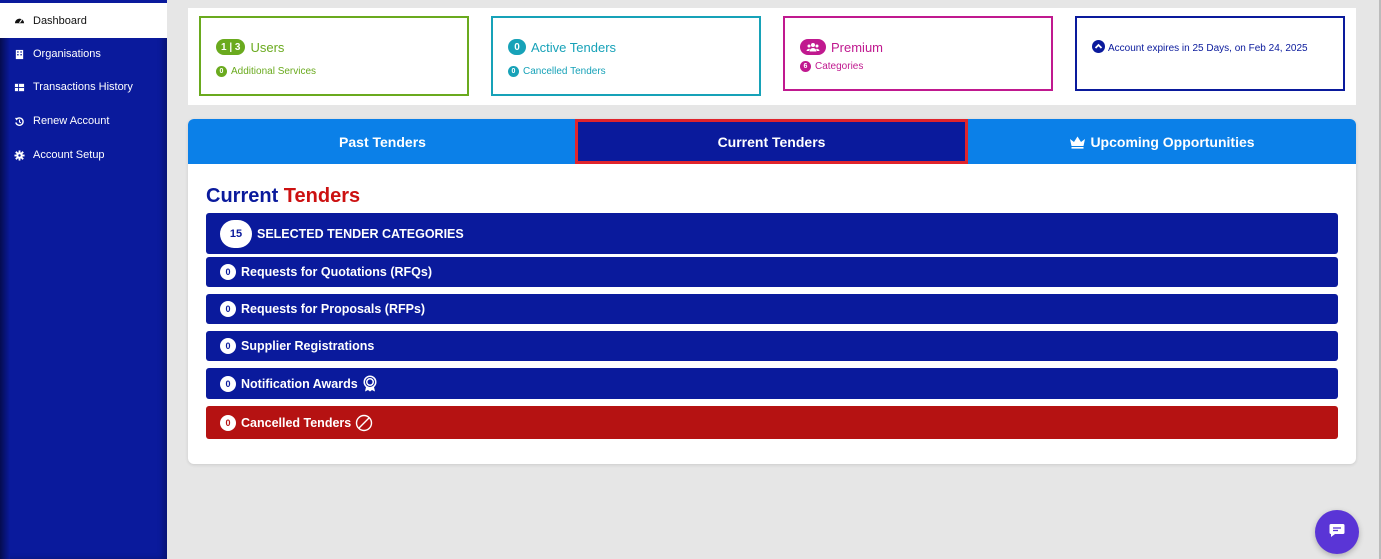 The height and width of the screenshot is (559, 1381). I want to click on premium-categories: 6 Categories, so click(831, 66).